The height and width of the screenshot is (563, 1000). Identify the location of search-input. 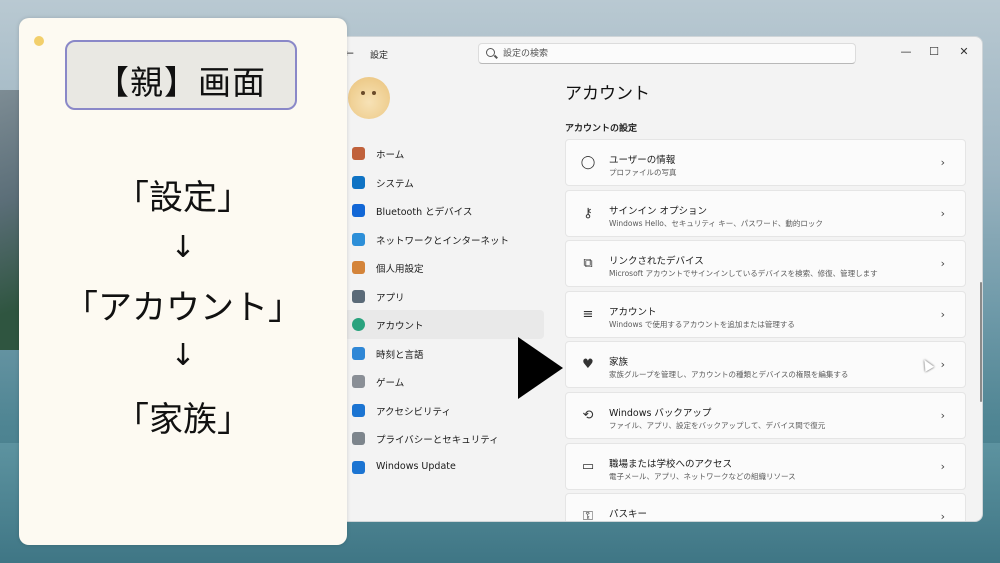
(673, 53).